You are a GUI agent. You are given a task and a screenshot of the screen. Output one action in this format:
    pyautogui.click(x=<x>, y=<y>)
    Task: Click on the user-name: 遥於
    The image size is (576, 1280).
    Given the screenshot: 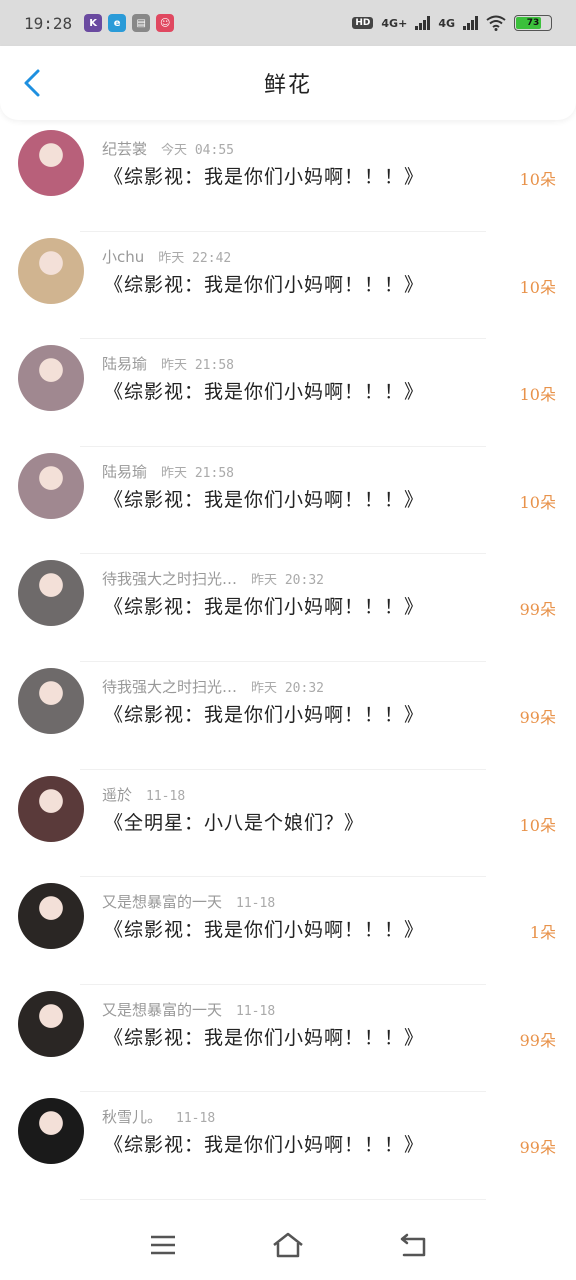 What is the action you would take?
    pyautogui.click(x=117, y=795)
    